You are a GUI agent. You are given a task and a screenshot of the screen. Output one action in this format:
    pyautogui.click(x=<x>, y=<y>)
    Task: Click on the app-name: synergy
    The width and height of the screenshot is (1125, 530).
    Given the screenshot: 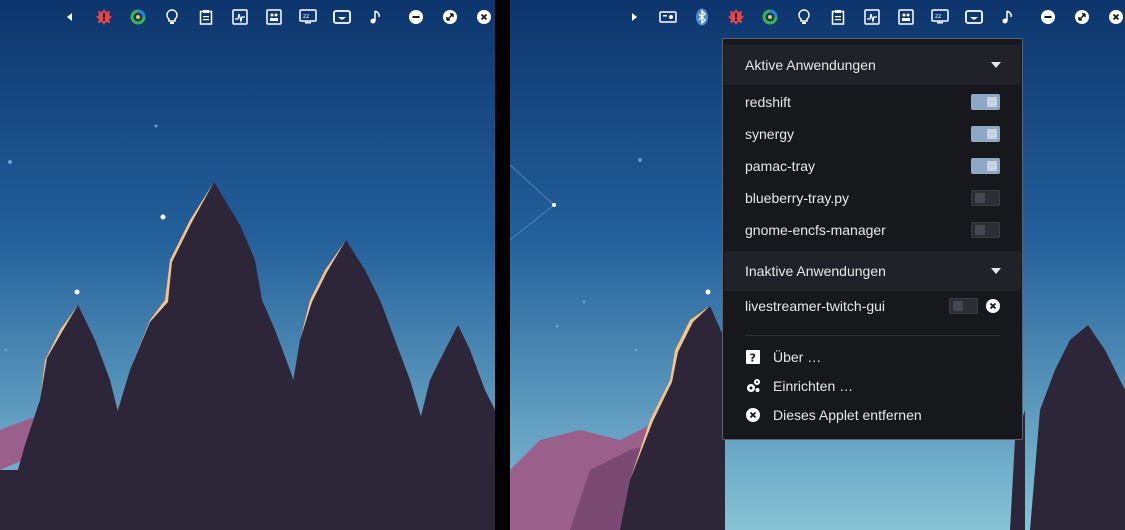 What is the action you would take?
    pyautogui.click(x=770, y=134)
    